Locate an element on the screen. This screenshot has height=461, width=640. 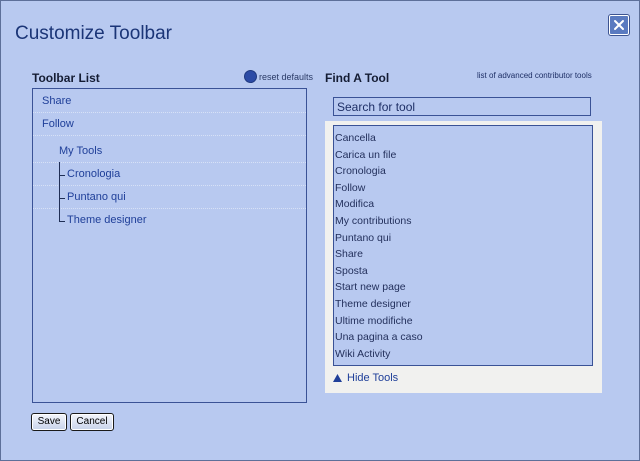
hide-tools-label: Hide Tools is located at coordinates (373, 378).